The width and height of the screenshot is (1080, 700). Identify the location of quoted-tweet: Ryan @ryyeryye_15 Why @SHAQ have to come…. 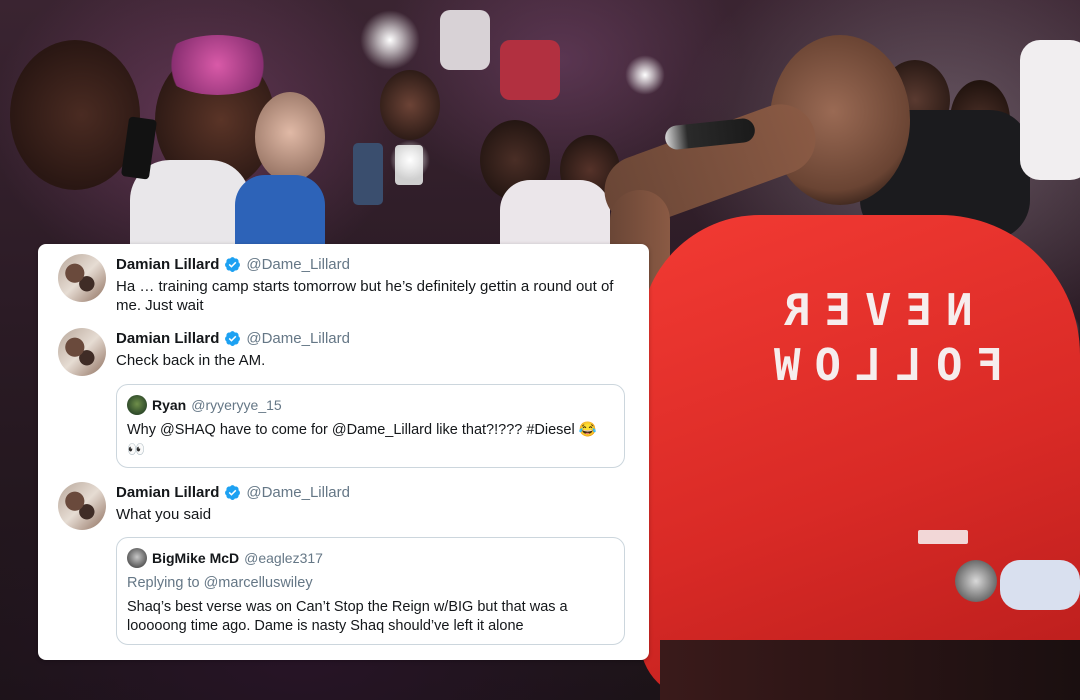
(370, 426).